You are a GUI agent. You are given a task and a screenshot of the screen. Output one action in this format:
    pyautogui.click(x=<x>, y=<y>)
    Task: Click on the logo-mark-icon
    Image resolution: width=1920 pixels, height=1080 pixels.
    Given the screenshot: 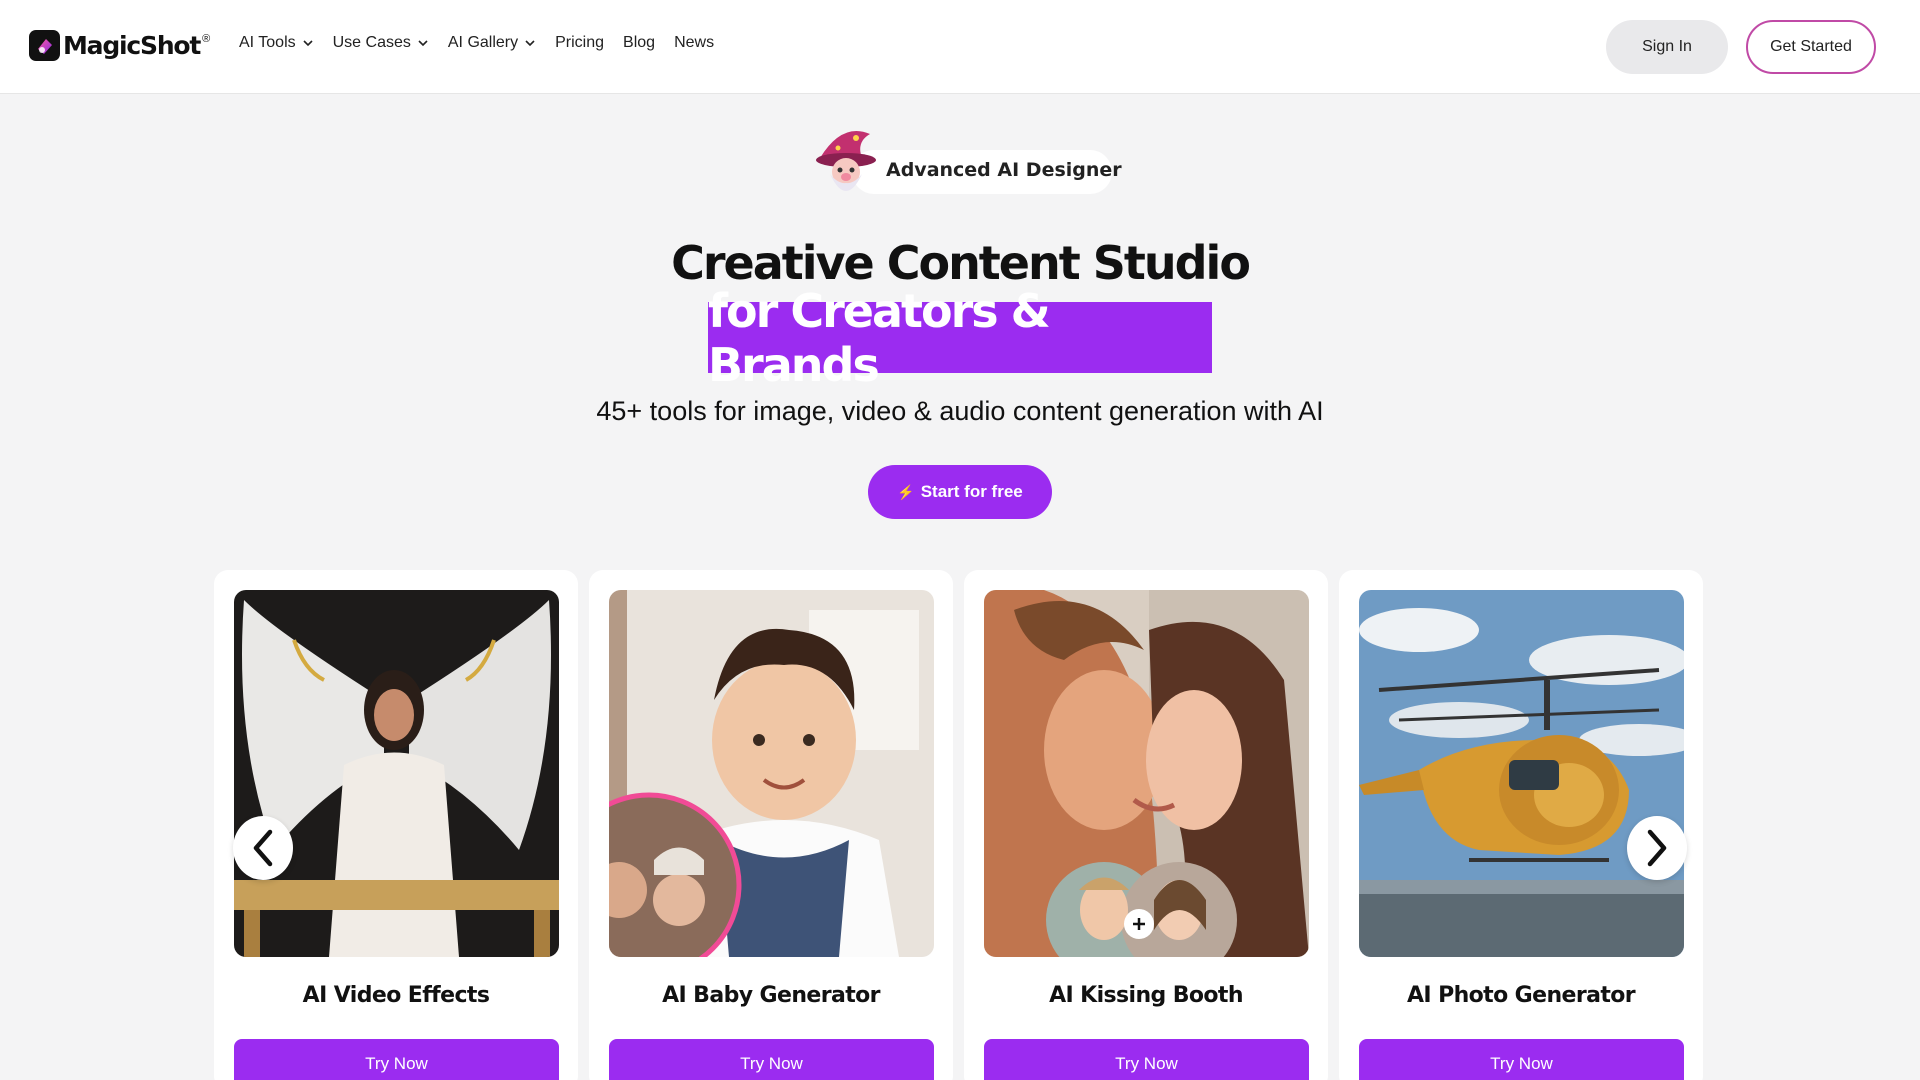 What is the action you would take?
    pyautogui.click(x=44, y=45)
    